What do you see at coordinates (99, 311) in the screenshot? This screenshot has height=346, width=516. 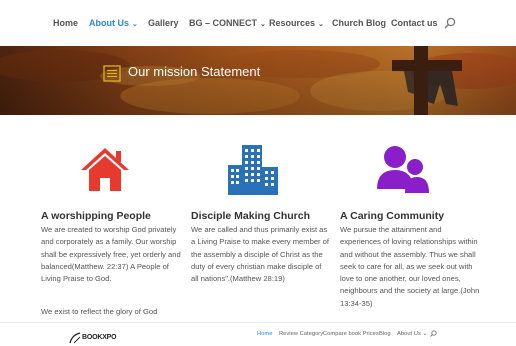 I see `feature-extra-text: We exist to reflect the glory of God` at bounding box center [99, 311].